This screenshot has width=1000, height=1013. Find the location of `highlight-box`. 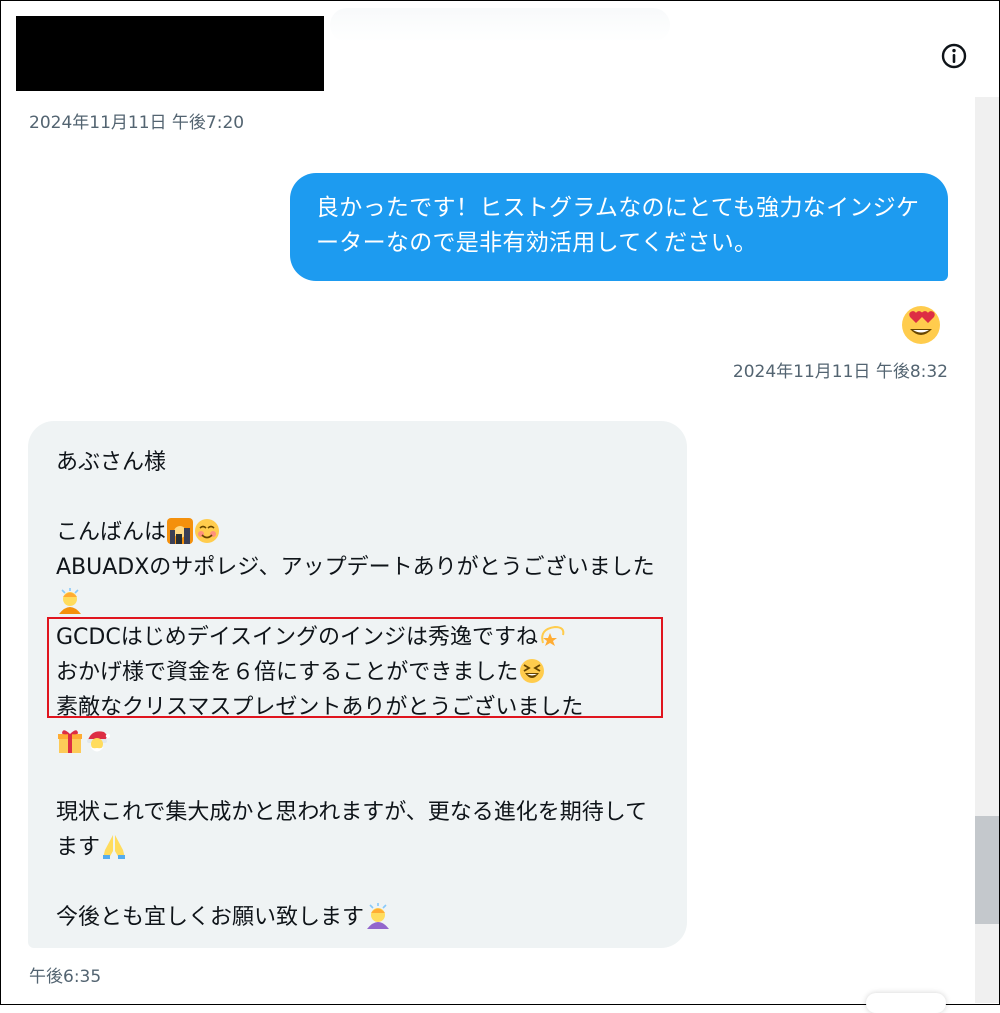

highlight-box is located at coordinates (355, 667).